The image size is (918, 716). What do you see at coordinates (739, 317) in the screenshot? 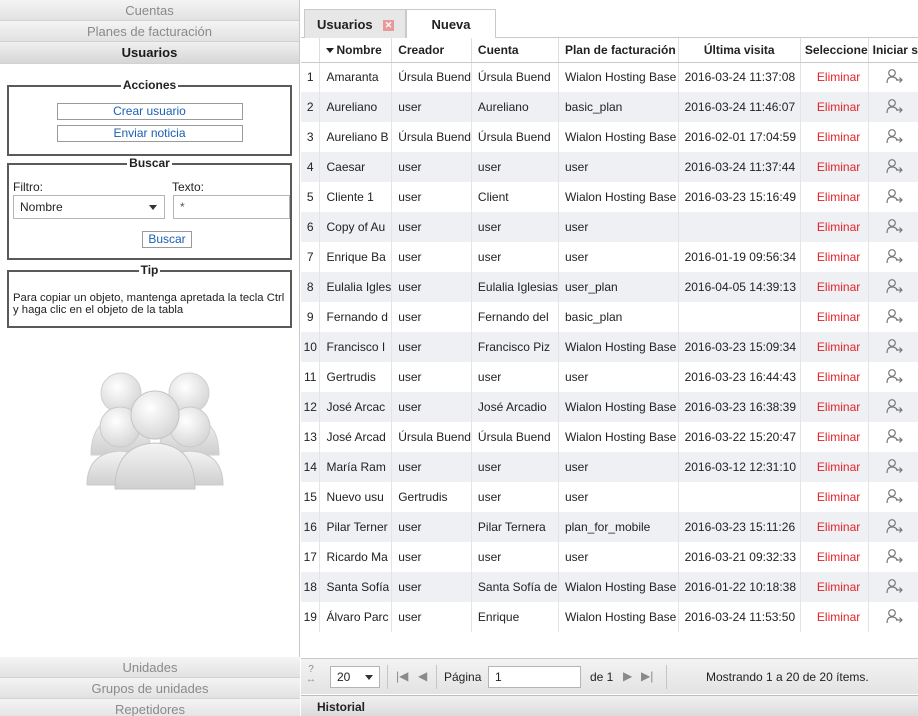
I see `cell-ultima-visita` at bounding box center [739, 317].